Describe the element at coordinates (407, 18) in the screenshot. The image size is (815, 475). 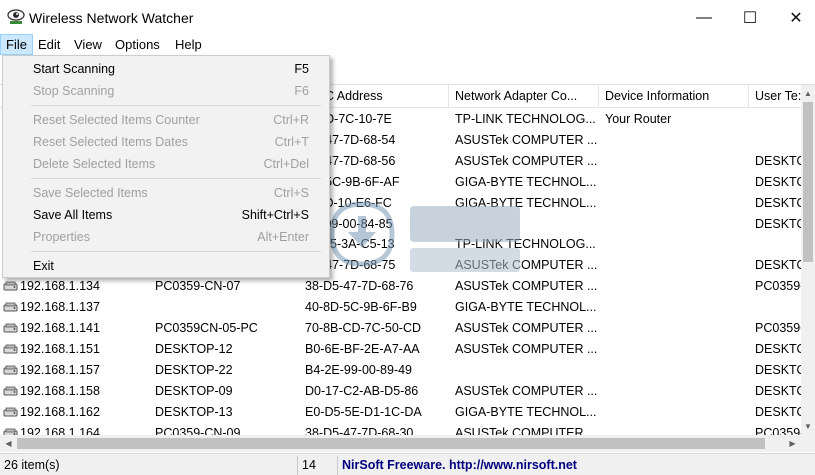
I see `title-bar: Wireless Network Watcher — ☐ ✕` at that location.